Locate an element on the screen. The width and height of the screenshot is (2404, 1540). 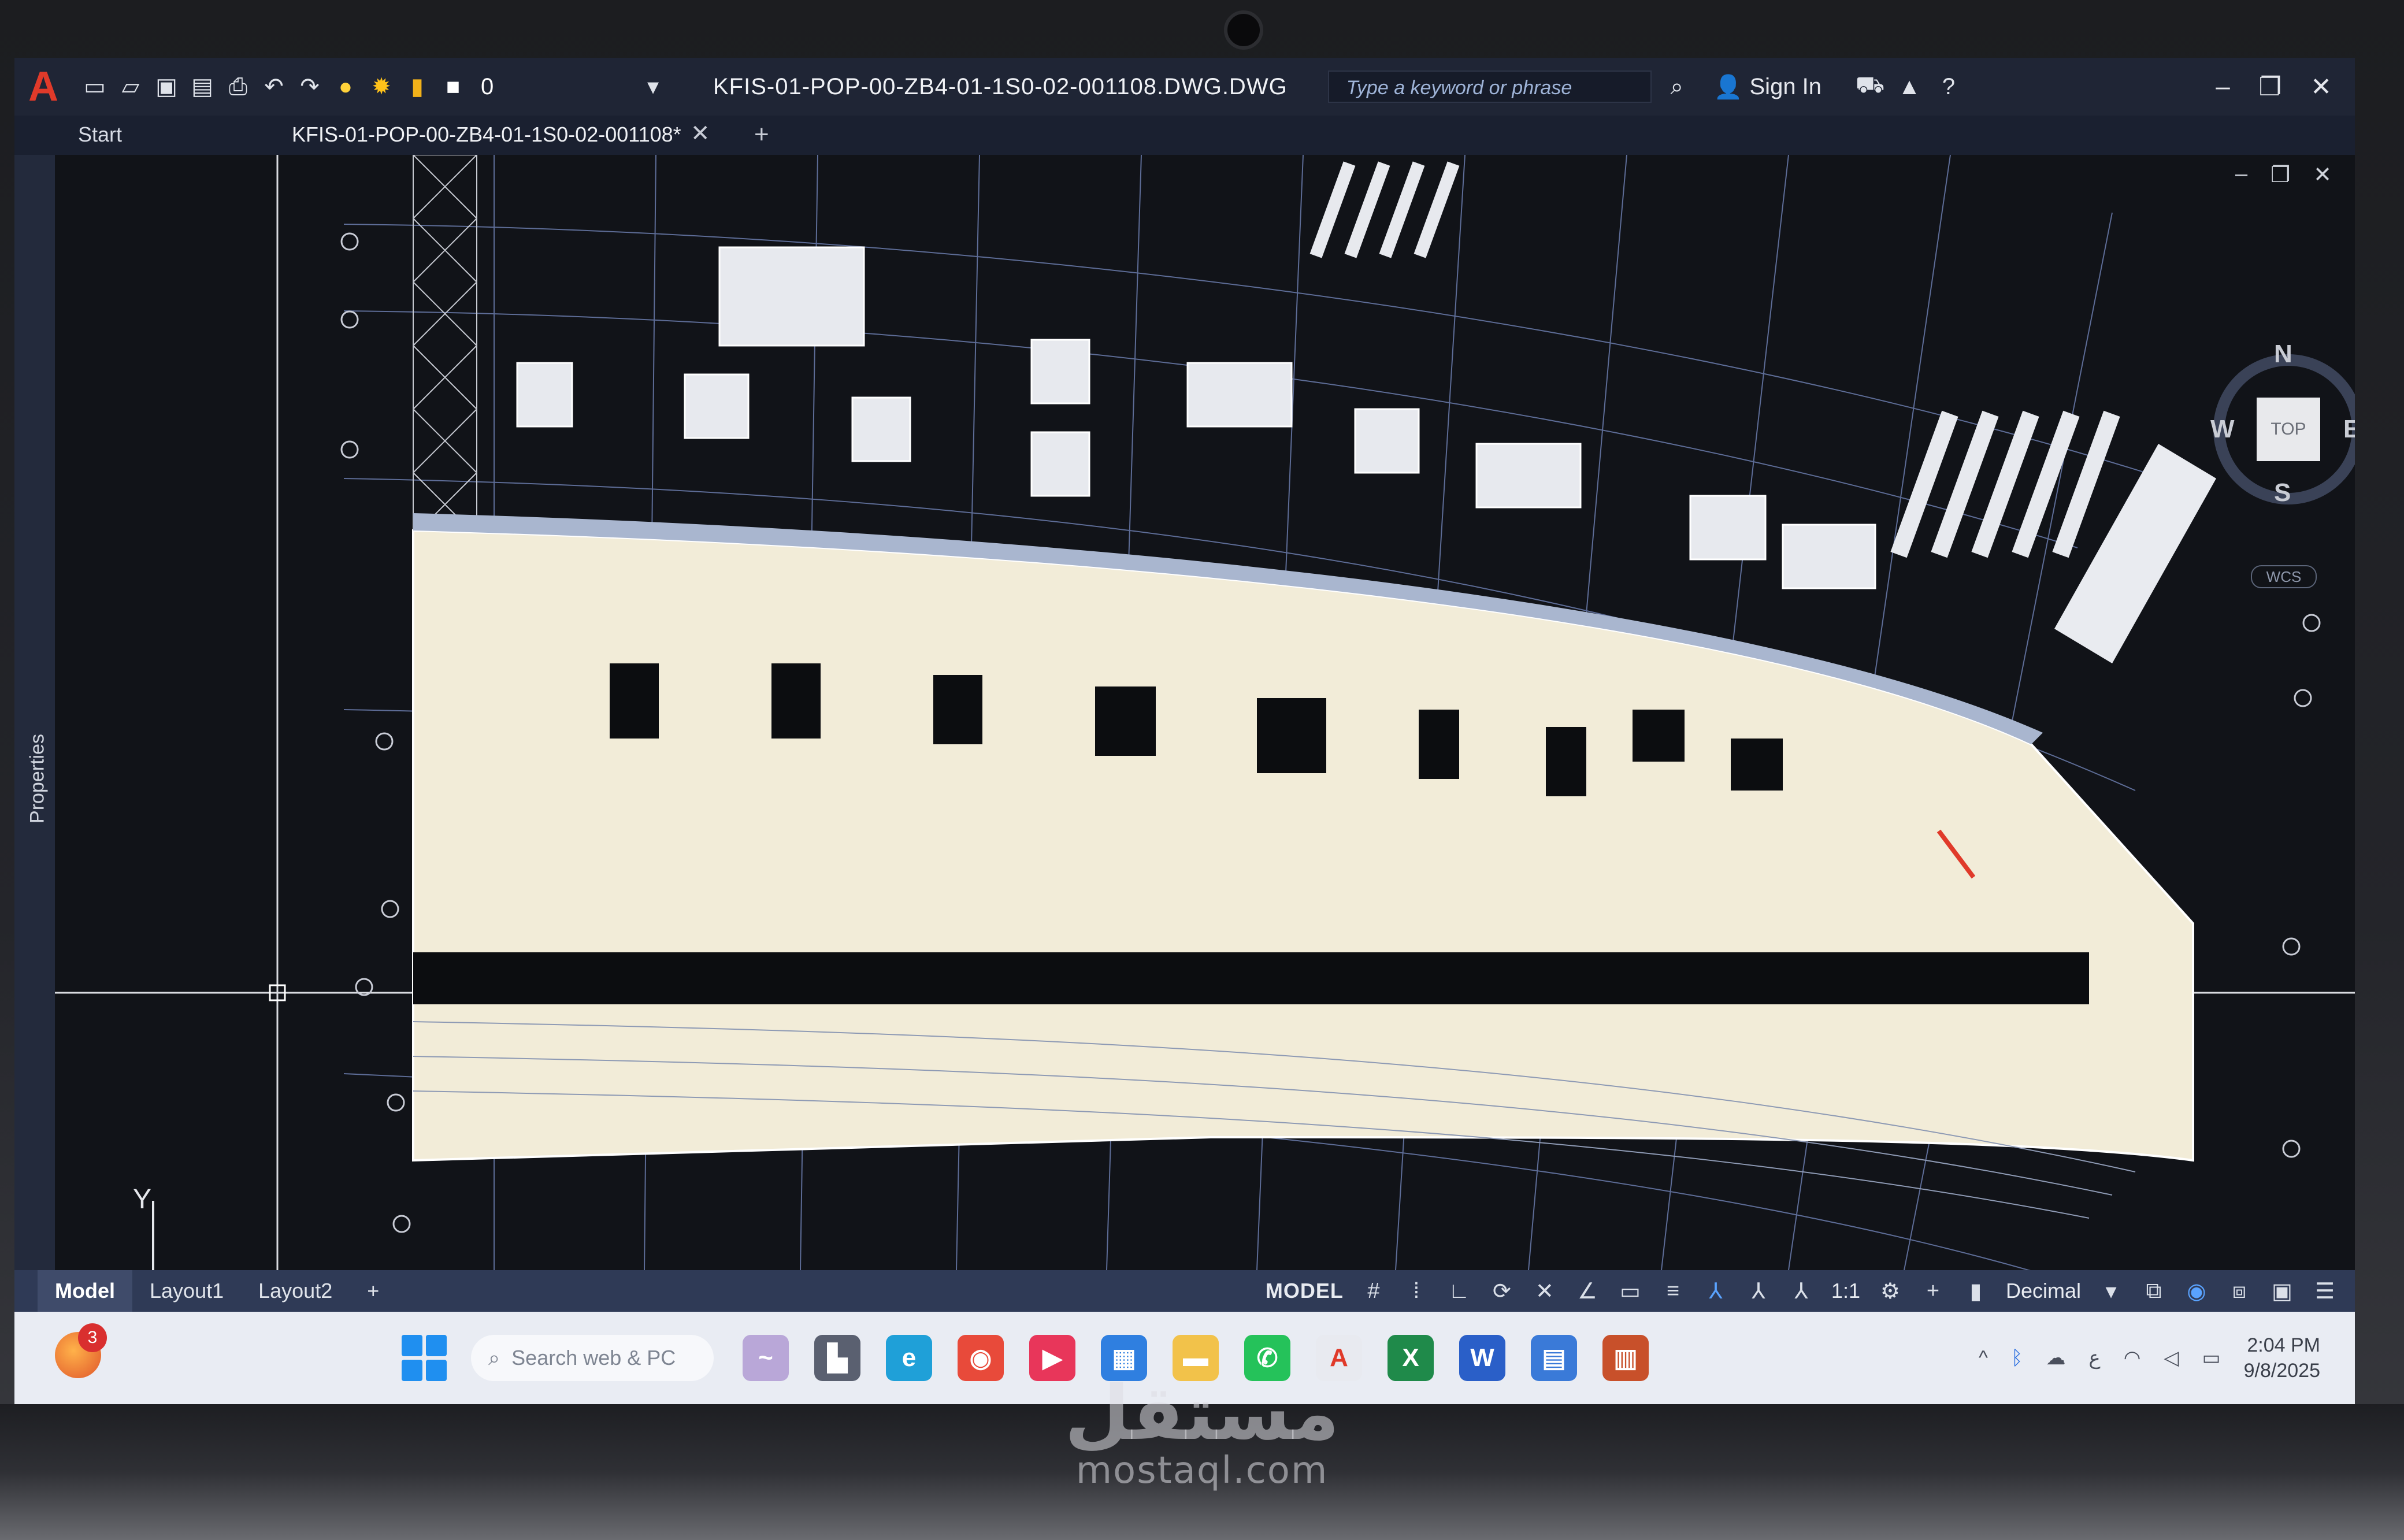
viewport-restore-icon: ❐ is located at coordinates (2280, 175).